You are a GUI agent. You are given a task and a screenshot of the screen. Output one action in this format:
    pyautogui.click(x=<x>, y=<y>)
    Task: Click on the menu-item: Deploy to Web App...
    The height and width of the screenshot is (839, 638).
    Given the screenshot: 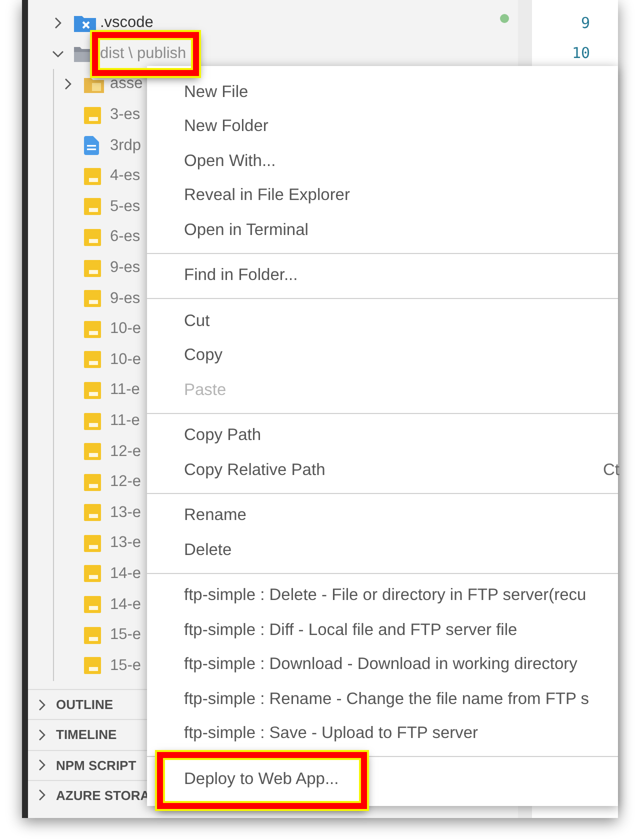 What is the action you would take?
    pyautogui.click(x=382, y=779)
    